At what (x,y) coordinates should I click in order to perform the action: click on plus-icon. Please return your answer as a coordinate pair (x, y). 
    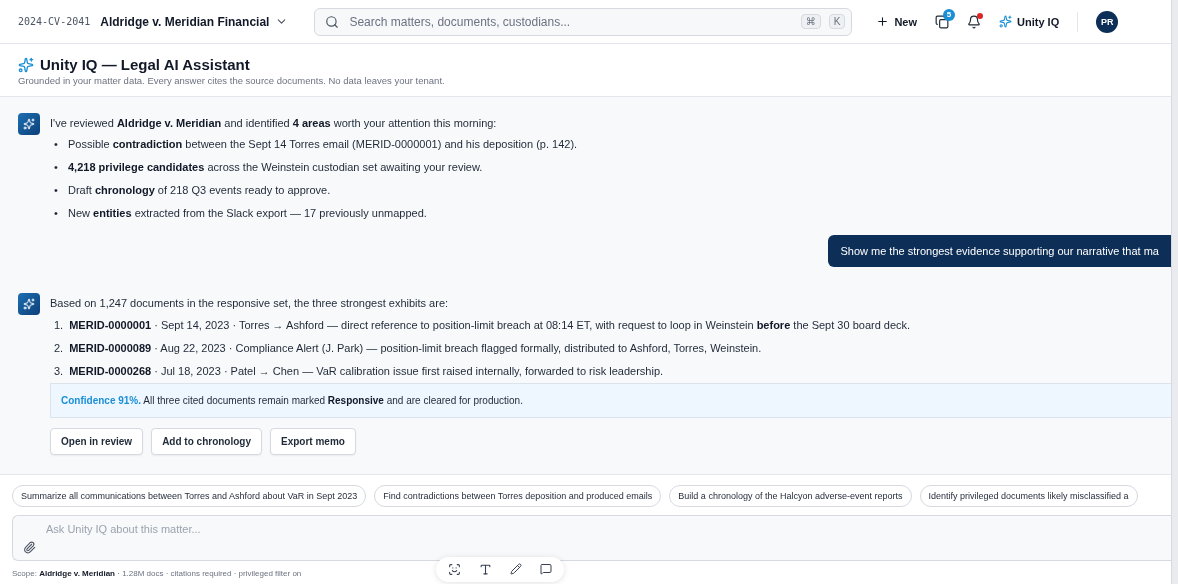
    Looking at the image, I should click on (883, 21).